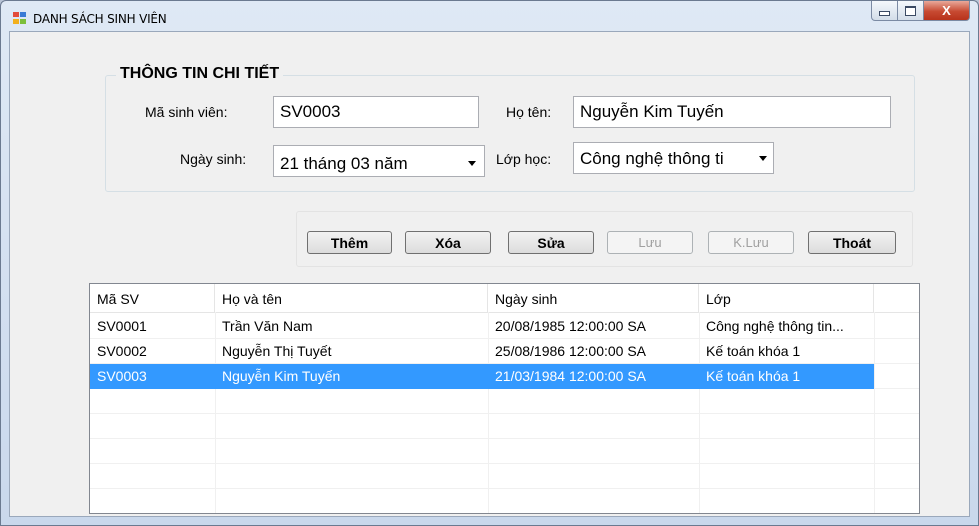  What do you see at coordinates (152, 298) in the screenshot?
I see `column-header-id: Mã SV` at bounding box center [152, 298].